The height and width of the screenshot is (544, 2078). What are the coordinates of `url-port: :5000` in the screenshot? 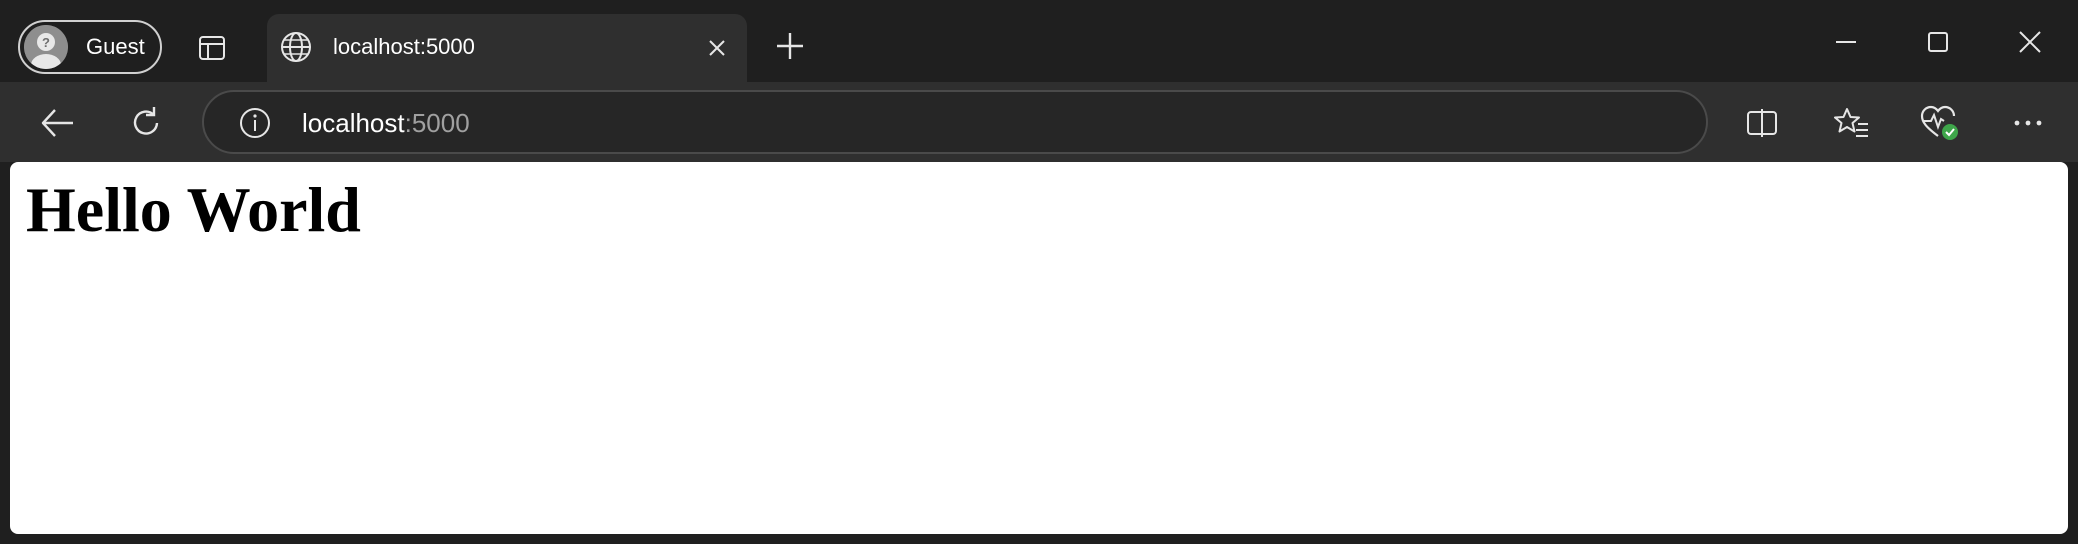 It's located at (437, 123).